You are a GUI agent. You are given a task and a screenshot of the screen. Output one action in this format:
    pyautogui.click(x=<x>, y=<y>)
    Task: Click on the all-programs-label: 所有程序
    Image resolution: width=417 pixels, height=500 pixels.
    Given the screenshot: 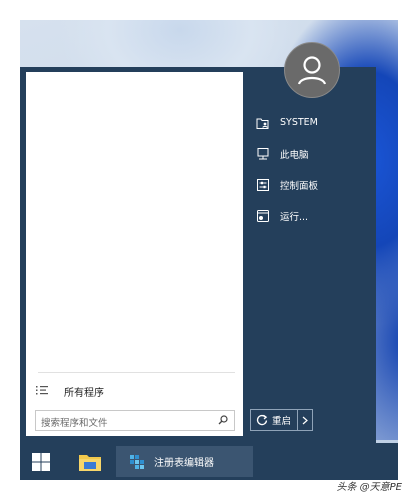 What is the action you would take?
    pyautogui.click(x=84, y=393)
    